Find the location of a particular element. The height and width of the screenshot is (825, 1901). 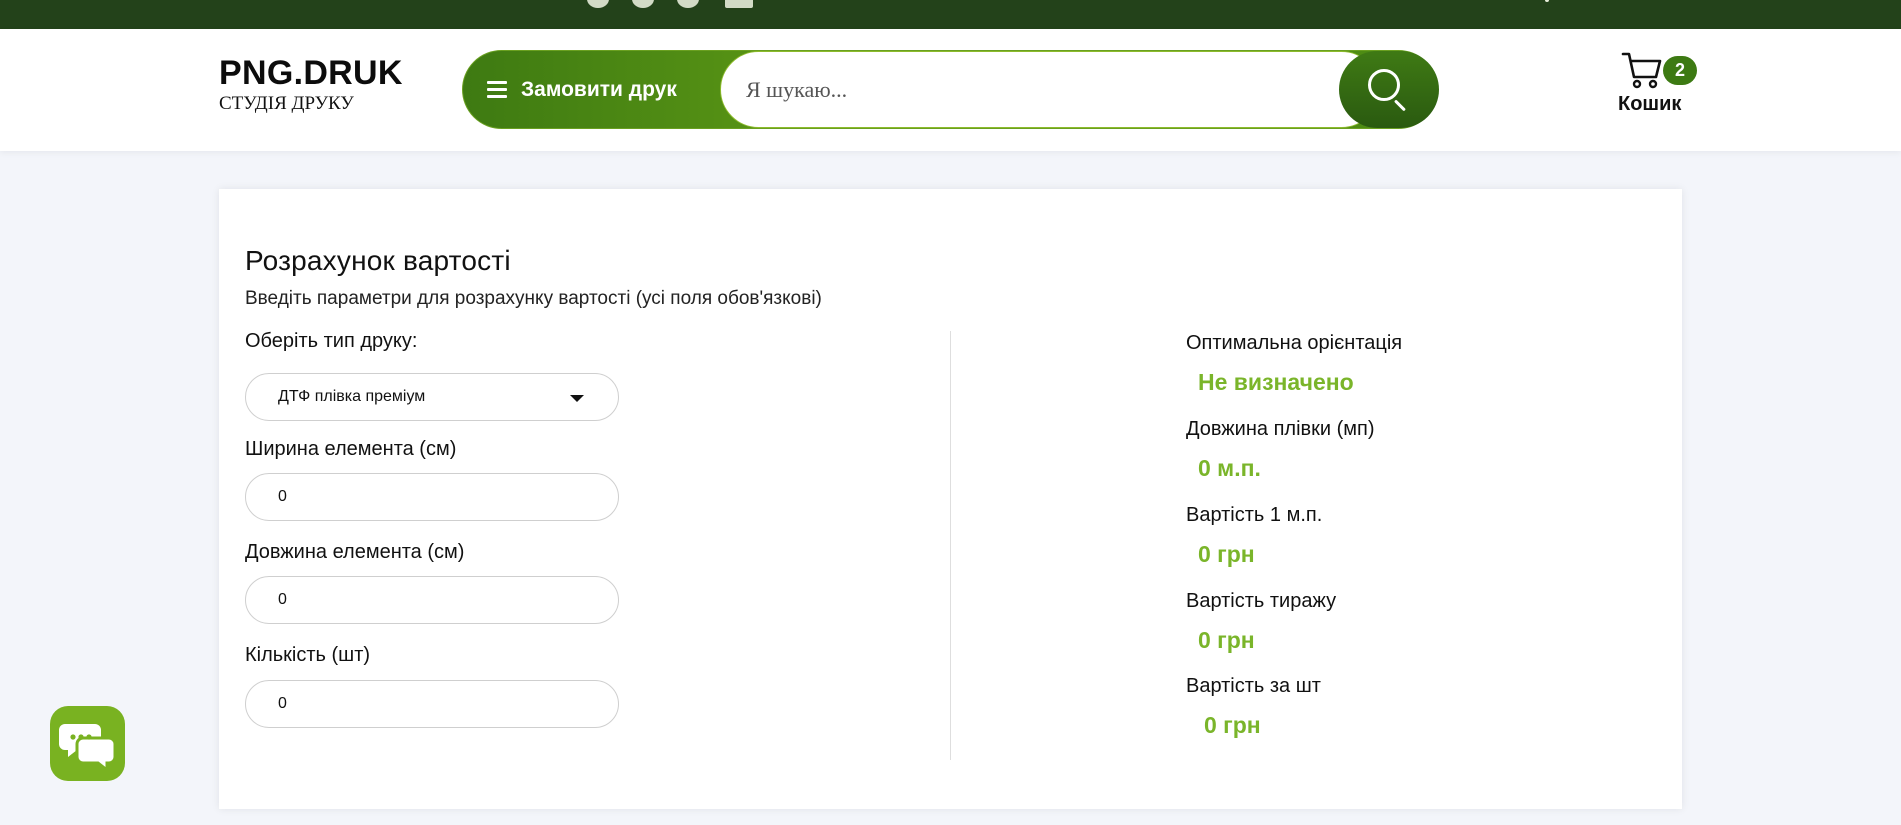

chat-button is located at coordinates (87, 743).